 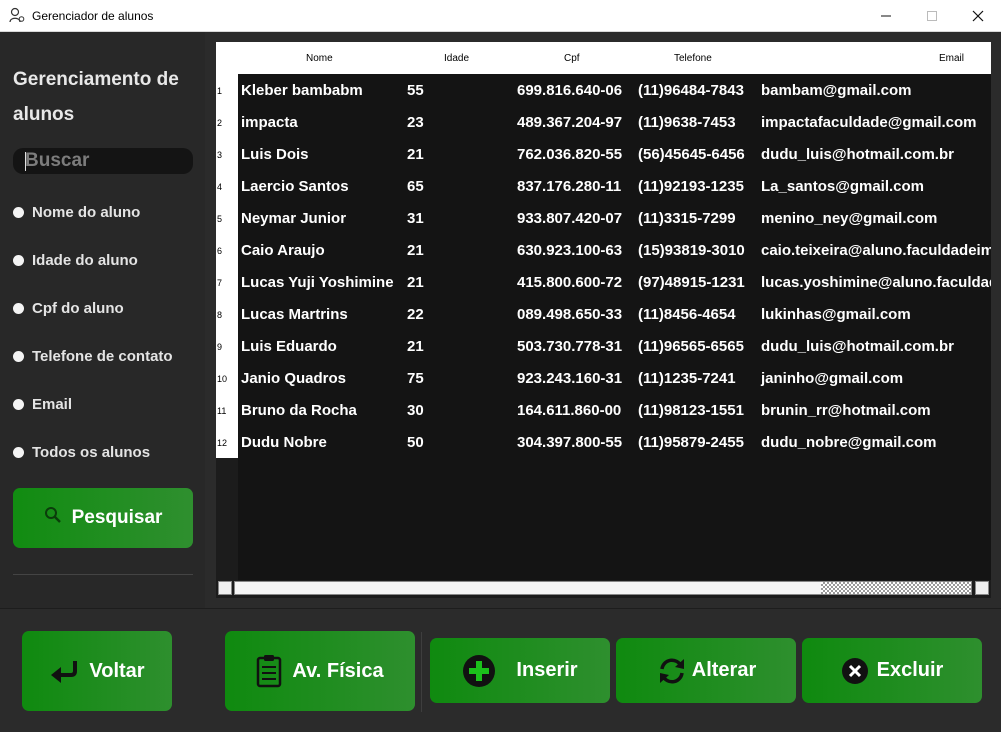 What do you see at coordinates (219, 347) in the screenshot?
I see `row-number: 9` at bounding box center [219, 347].